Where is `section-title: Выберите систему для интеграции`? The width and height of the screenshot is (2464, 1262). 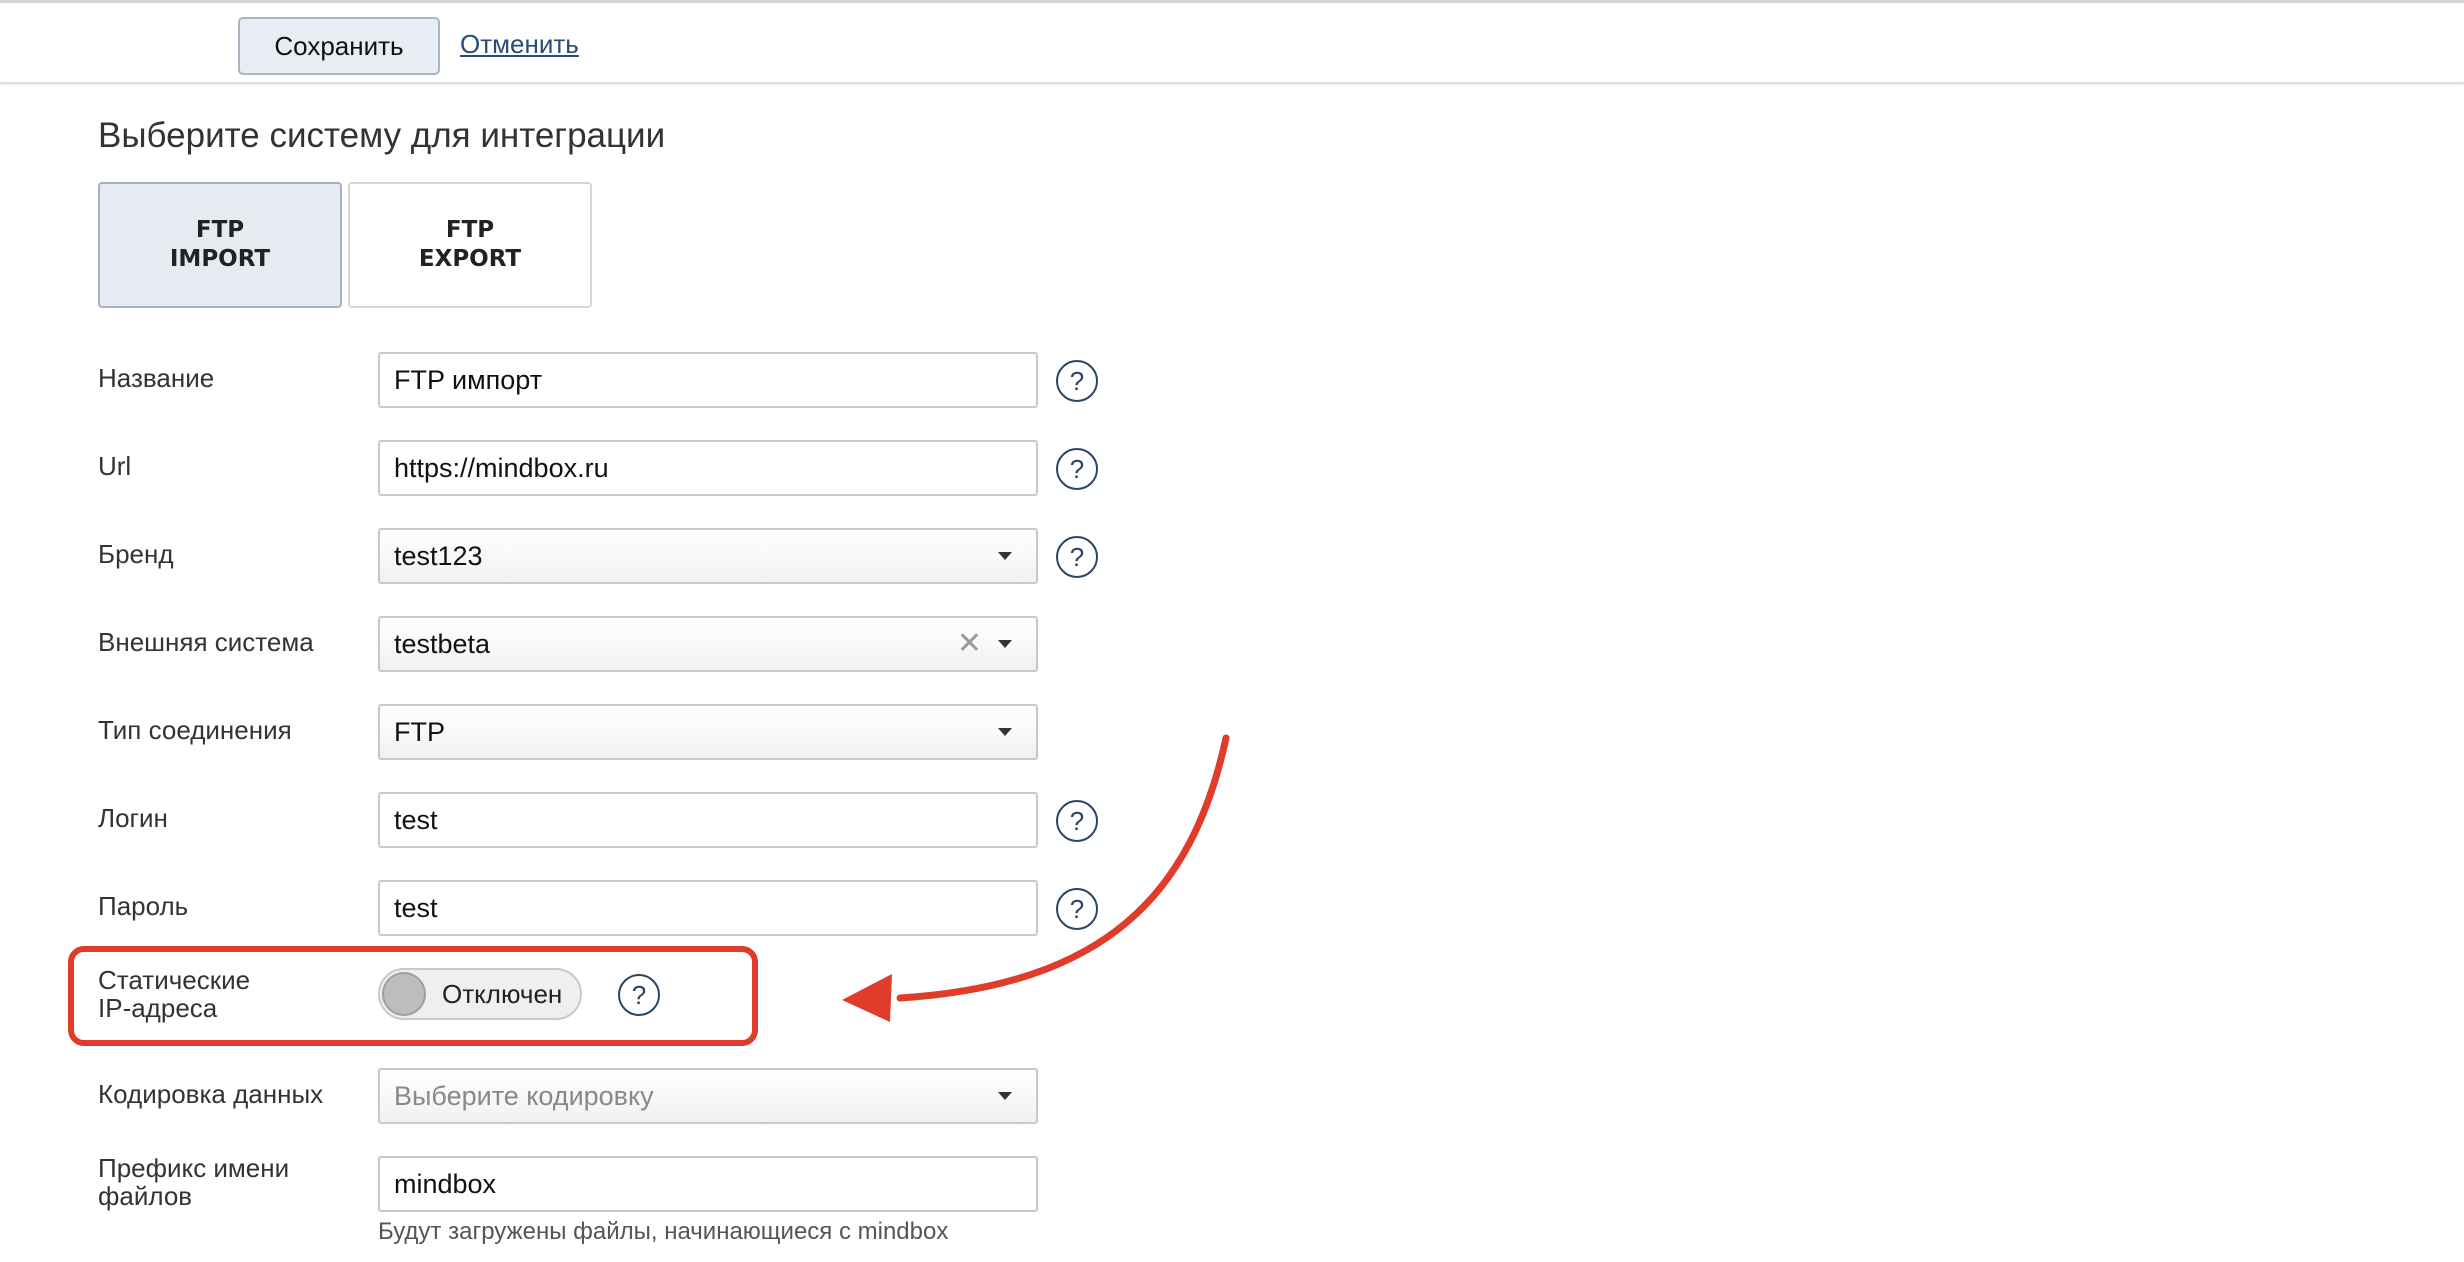 section-title: Выберите систему для интеграции is located at coordinates (382, 135).